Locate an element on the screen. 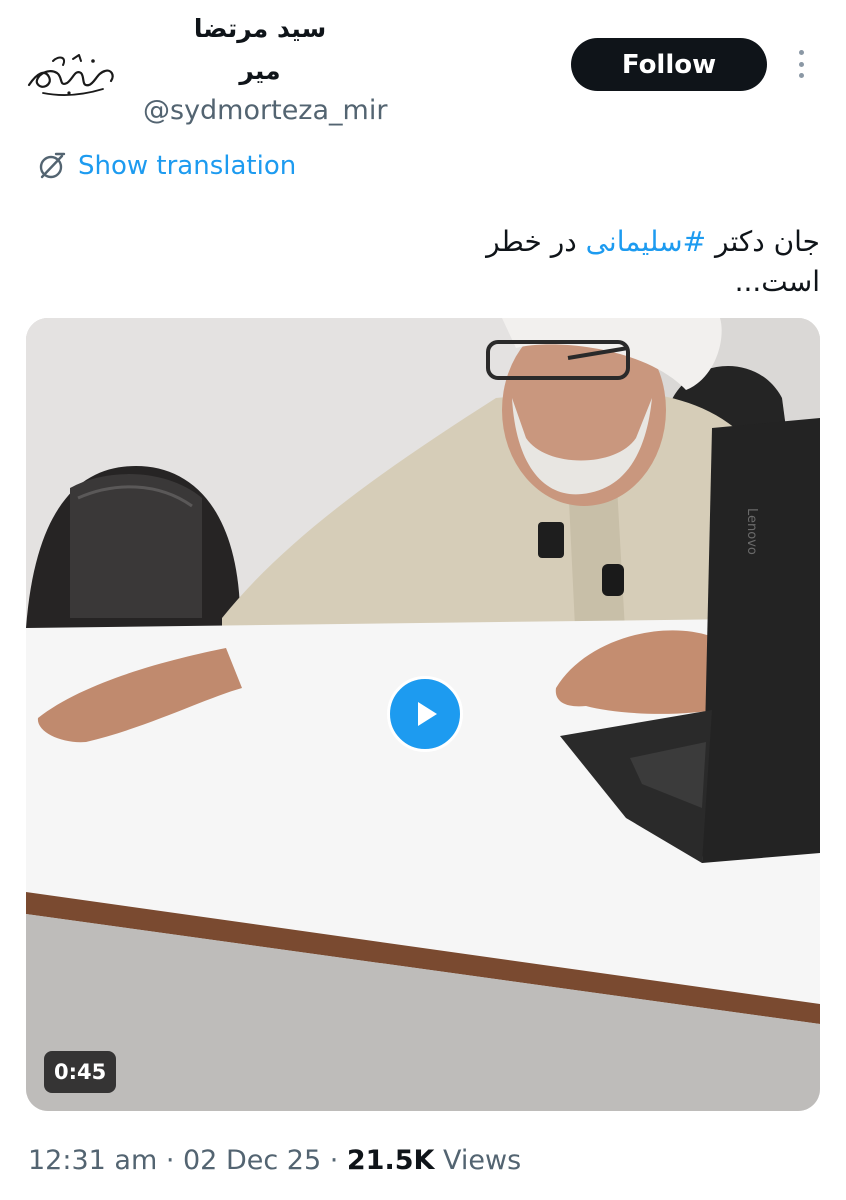  play-button is located at coordinates (425, 714).